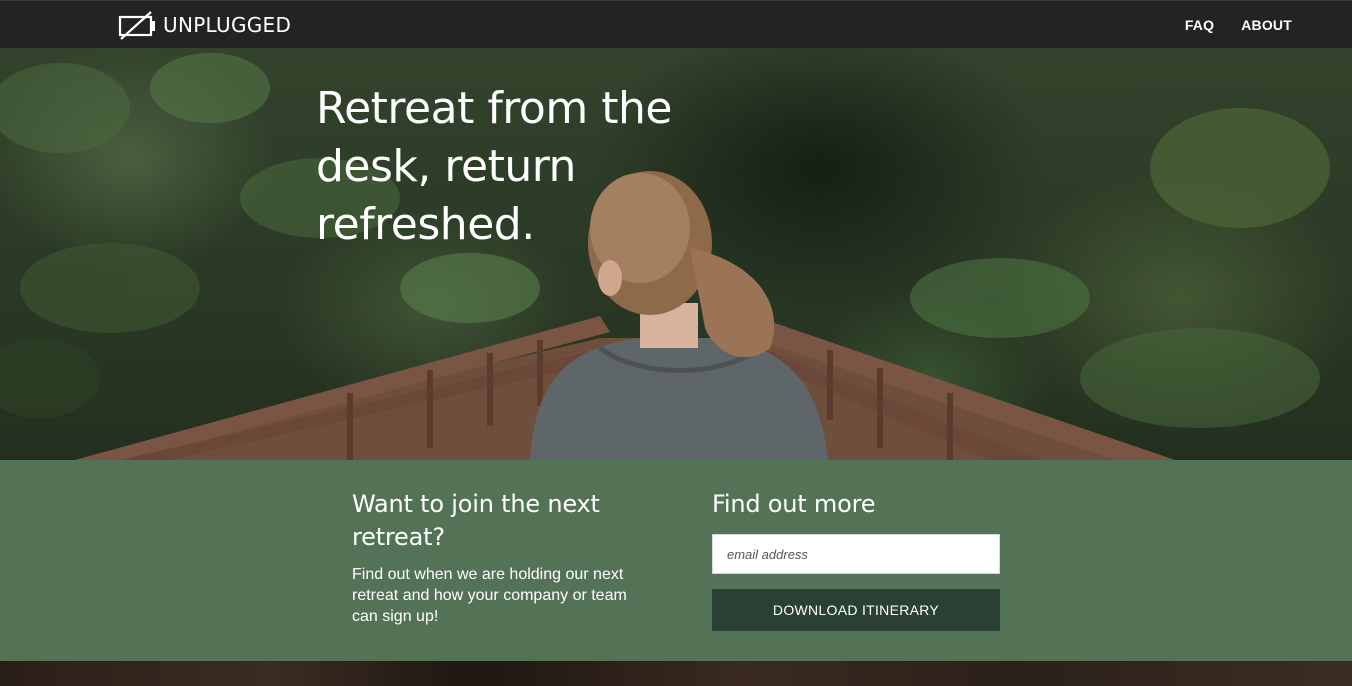 Image resolution: width=1352 pixels, height=686 pixels. I want to click on brand-logo: UNPLUGGED, so click(204, 25).